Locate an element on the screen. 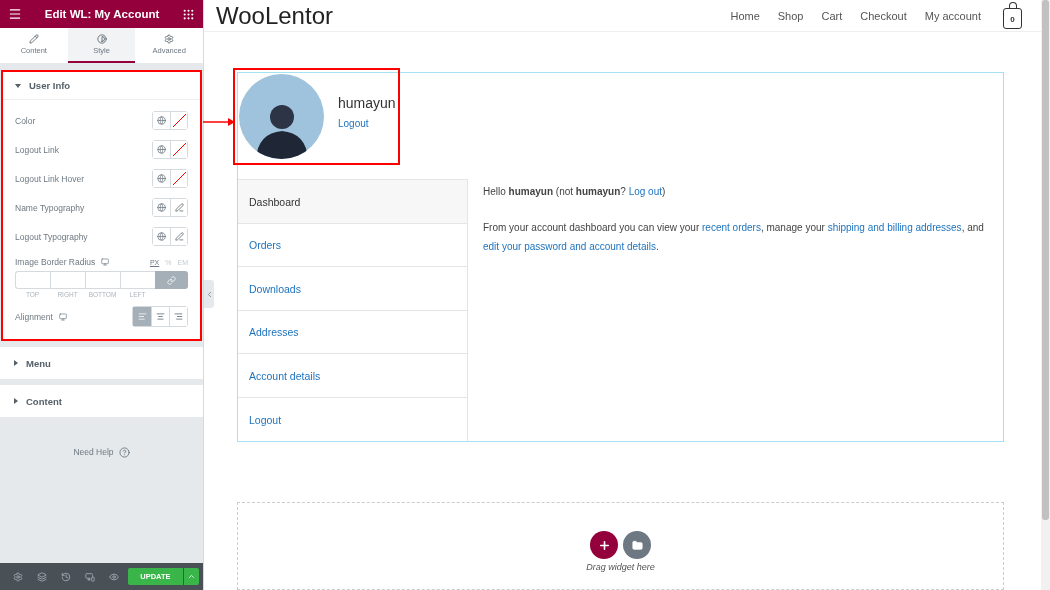 The width and height of the screenshot is (1050, 590). more-options-button is located at coordinates (191, 576).